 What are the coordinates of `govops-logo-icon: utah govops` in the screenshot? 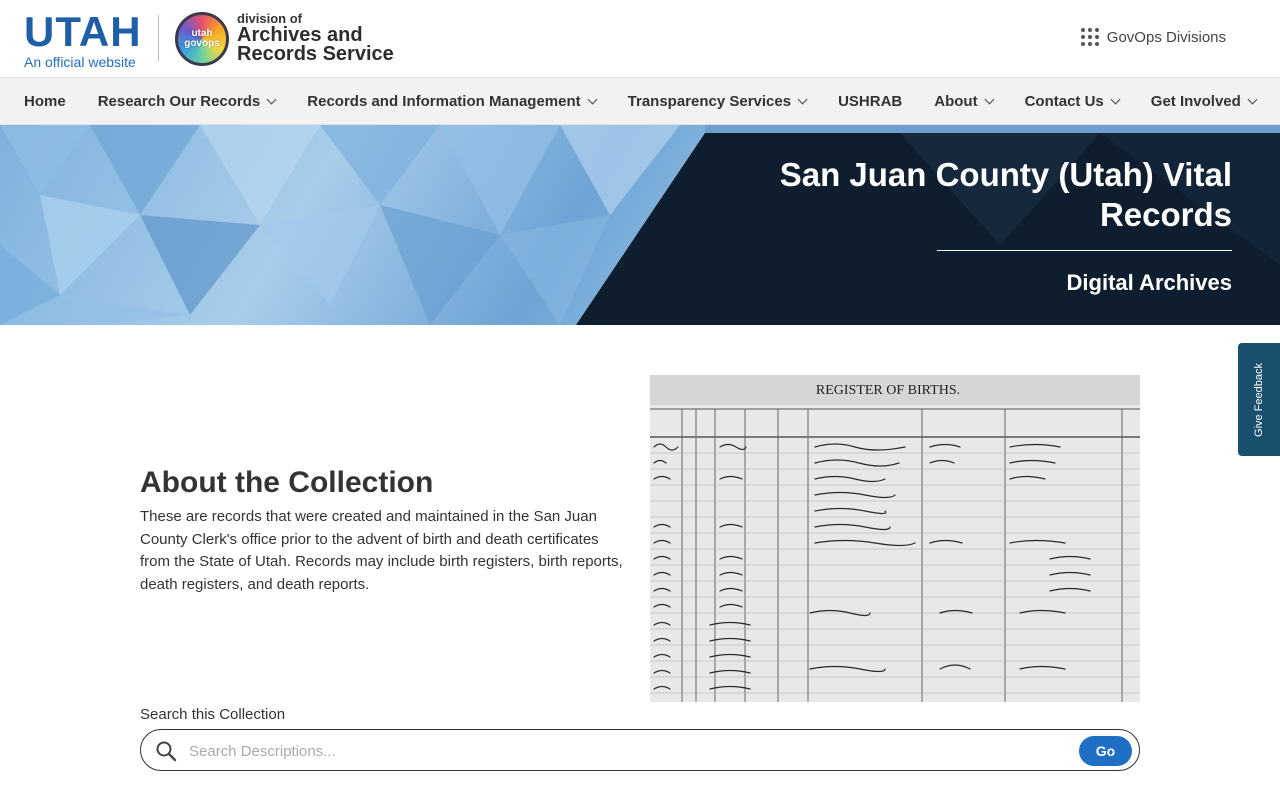 It's located at (202, 39).